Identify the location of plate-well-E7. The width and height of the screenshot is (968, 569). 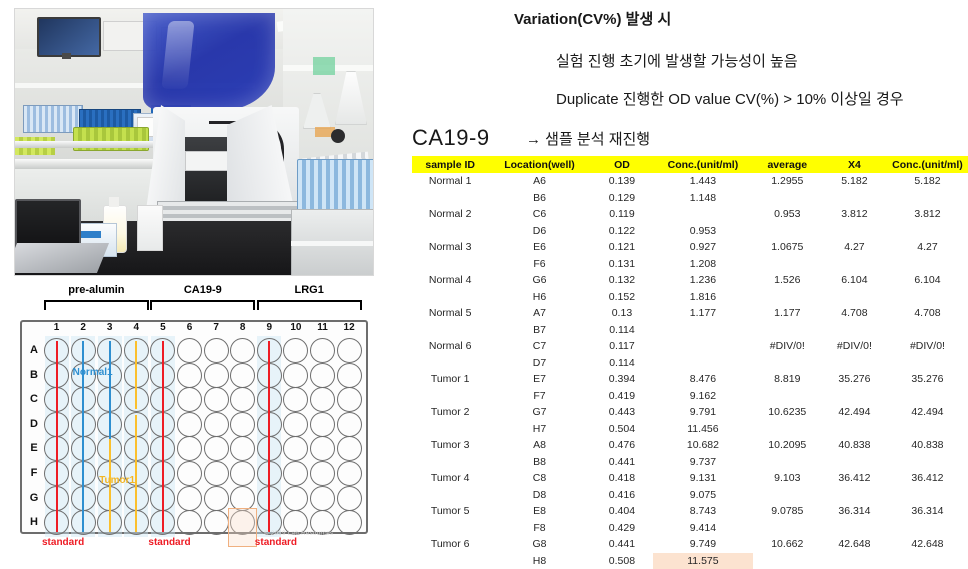
(216, 448).